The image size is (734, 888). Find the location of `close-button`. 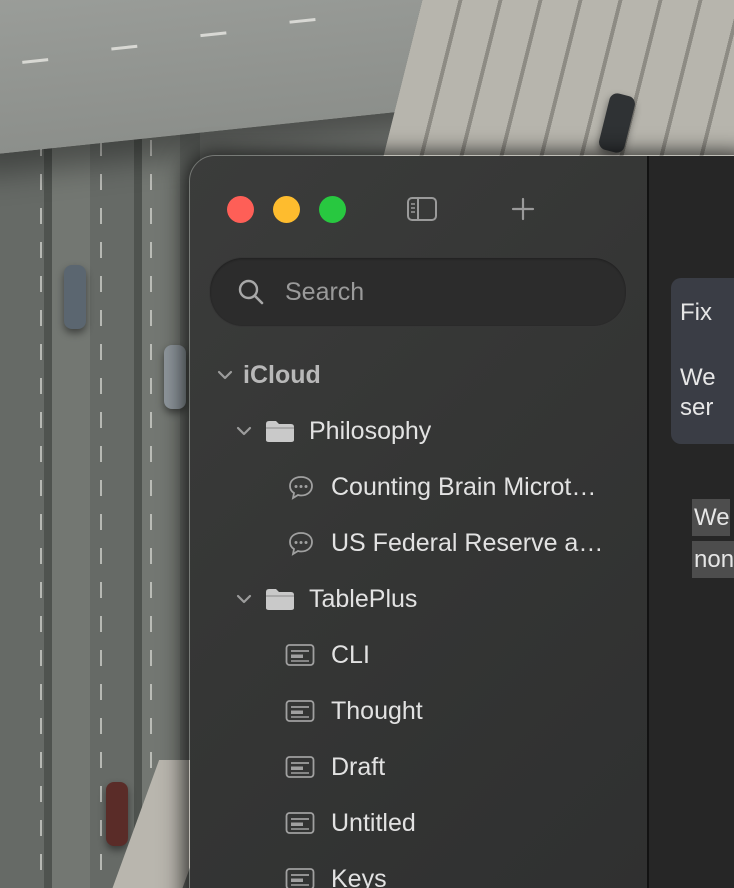

close-button is located at coordinates (240, 209).